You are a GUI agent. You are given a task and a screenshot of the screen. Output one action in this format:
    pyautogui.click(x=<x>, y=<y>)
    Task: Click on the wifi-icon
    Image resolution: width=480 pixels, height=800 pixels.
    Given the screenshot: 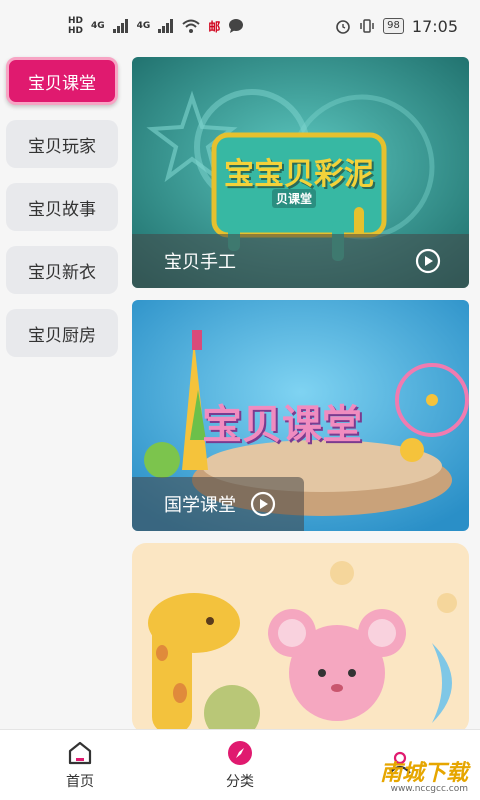 What is the action you would take?
    pyautogui.click(x=191, y=26)
    